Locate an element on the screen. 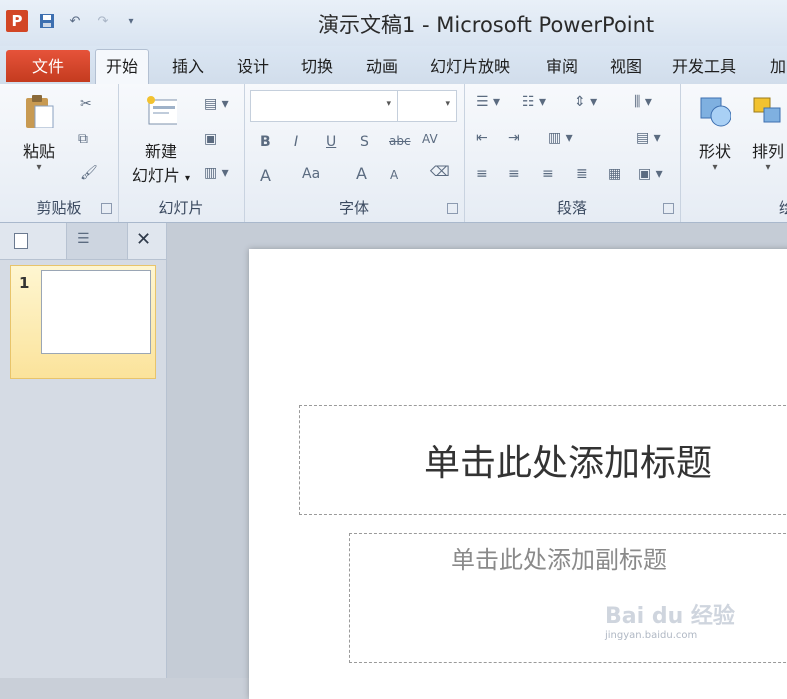 The height and width of the screenshot is (699, 787). pane-tabs: ☰ ✕ is located at coordinates (83, 241).